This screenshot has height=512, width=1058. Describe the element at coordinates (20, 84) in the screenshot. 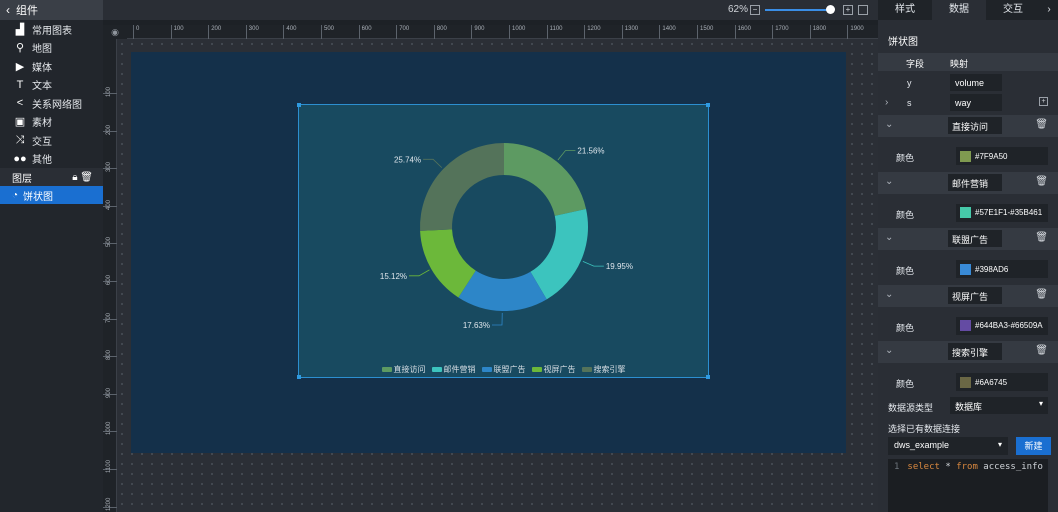

I see `text-icon: T` at that location.